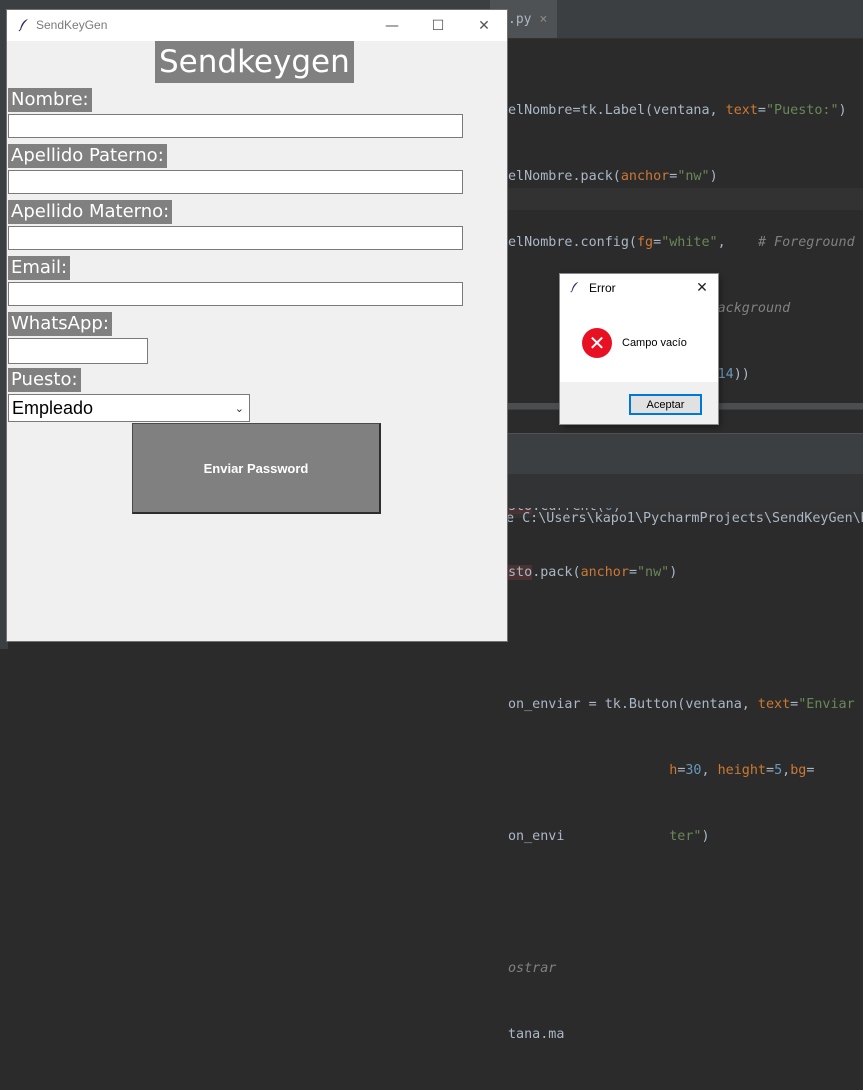  Describe the element at coordinates (44, 380) in the screenshot. I see `puesto-label: Puesto:` at that location.